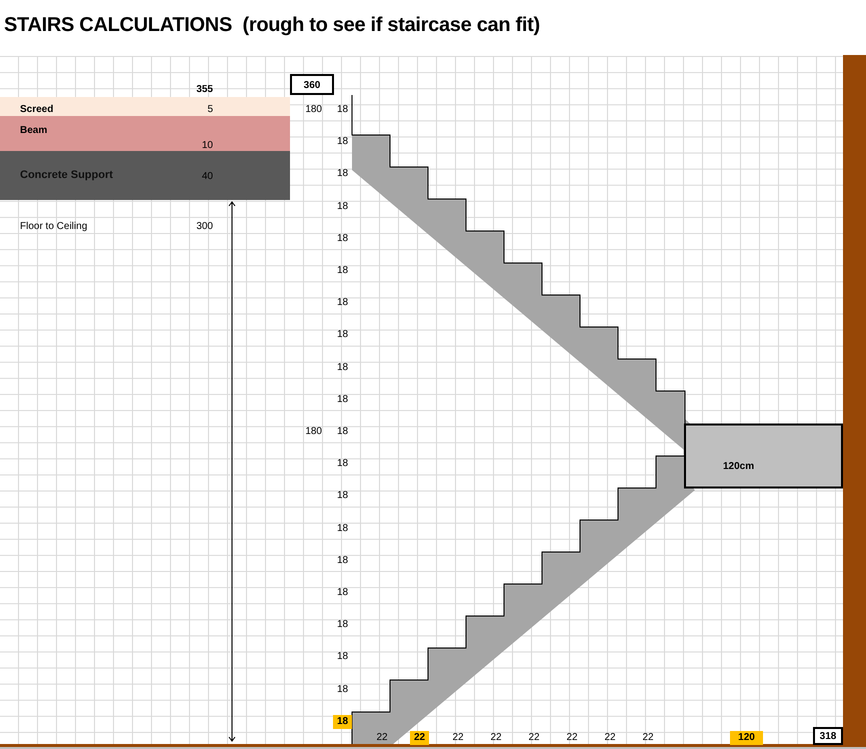 The height and width of the screenshot is (749, 866). What do you see at coordinates (209, 109) in the screenshot?
I see `layer-value: 5` at bounding box center [209, 109].